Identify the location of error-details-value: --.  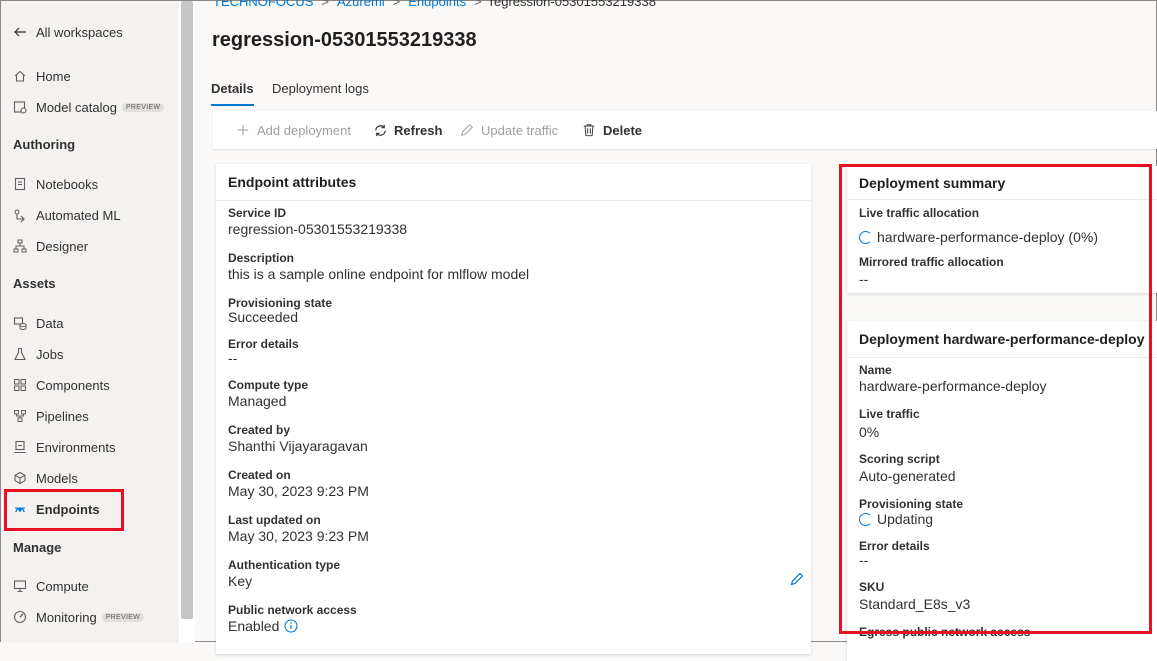
(233, 358).